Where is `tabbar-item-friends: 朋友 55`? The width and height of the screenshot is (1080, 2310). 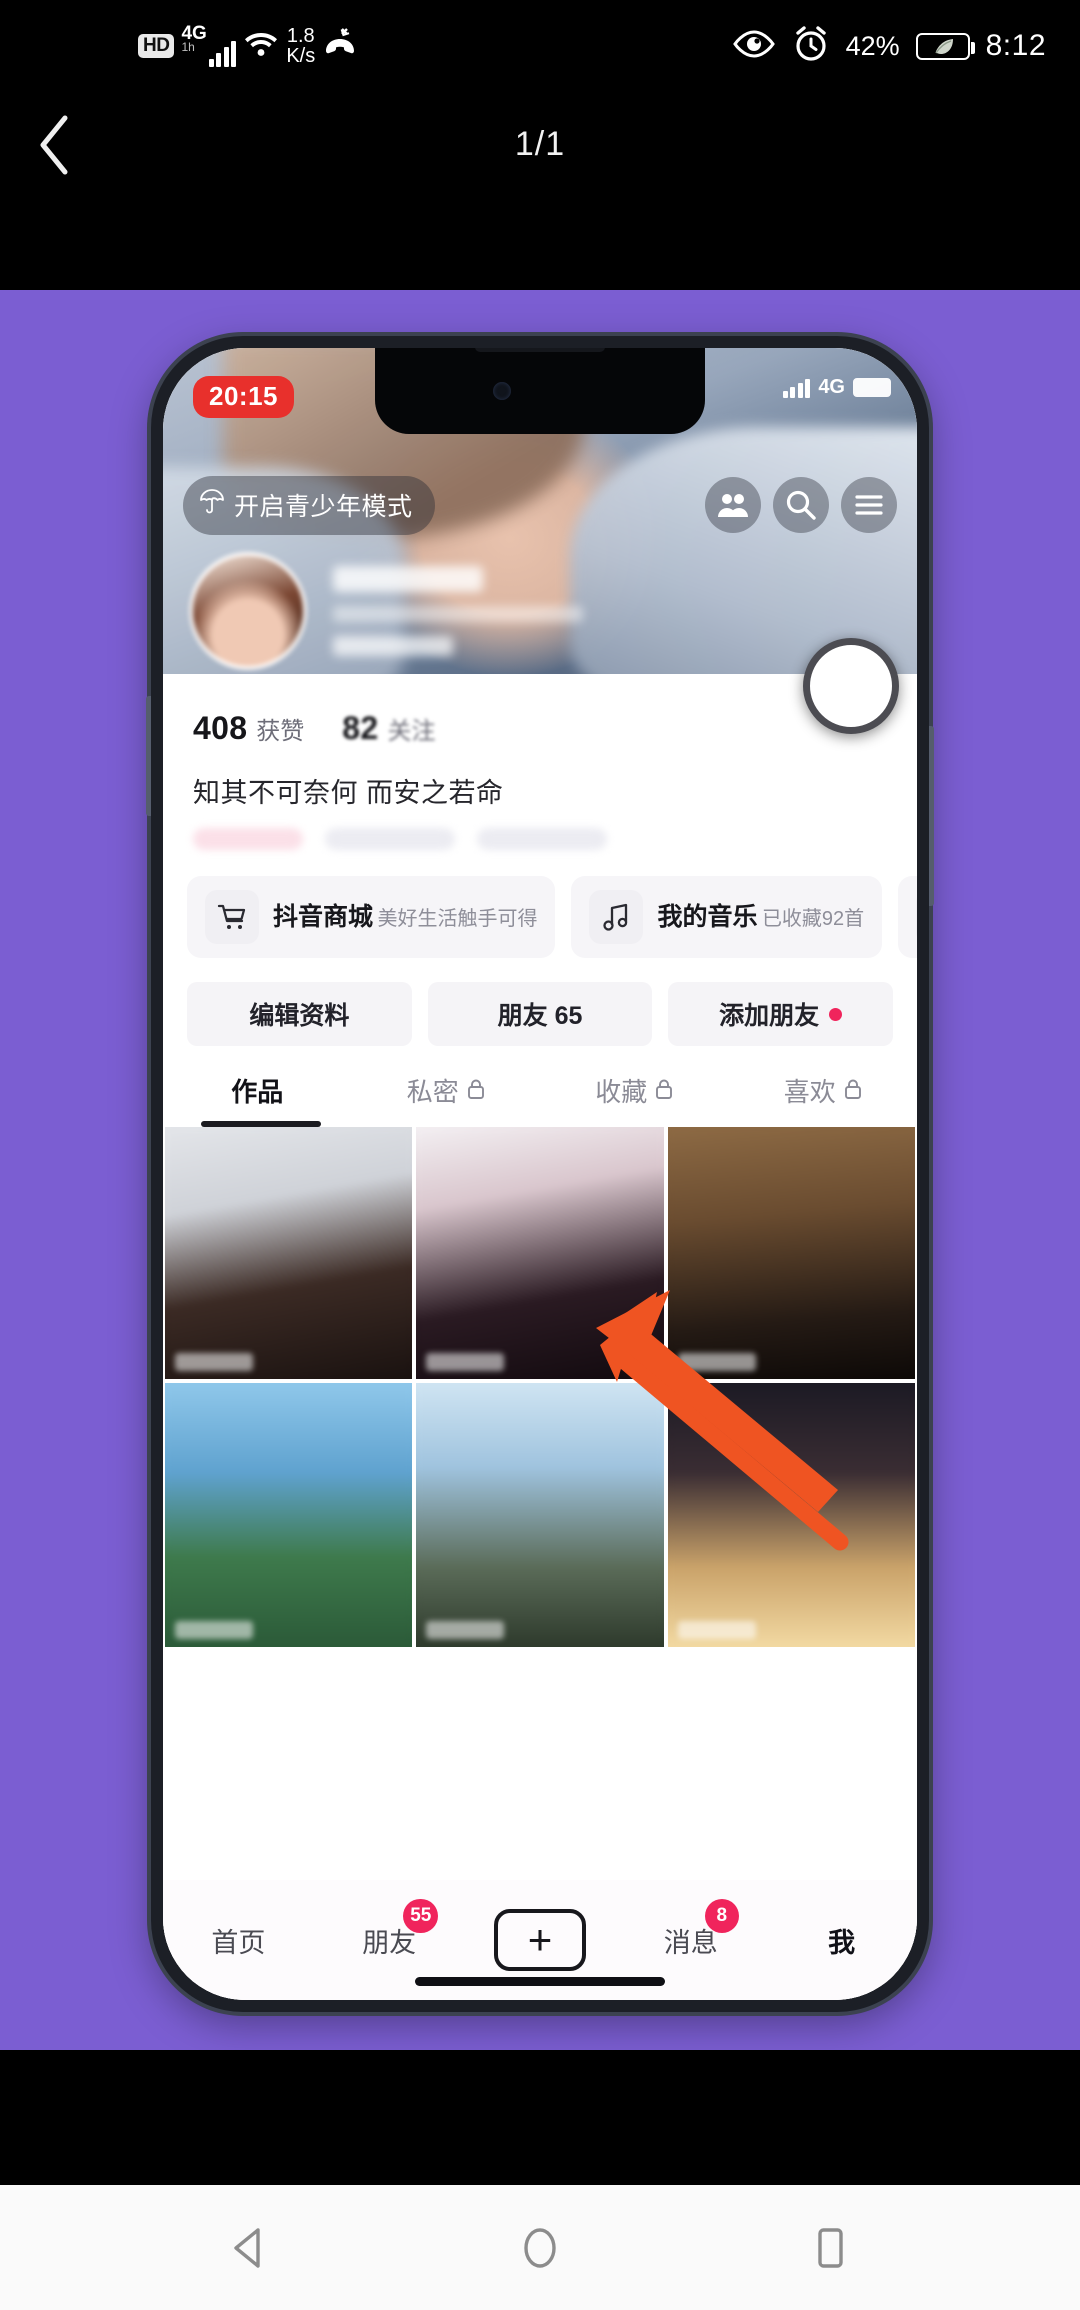
tabbar-item-friends: 朋友 55 is located at coordinates (389, 1929).